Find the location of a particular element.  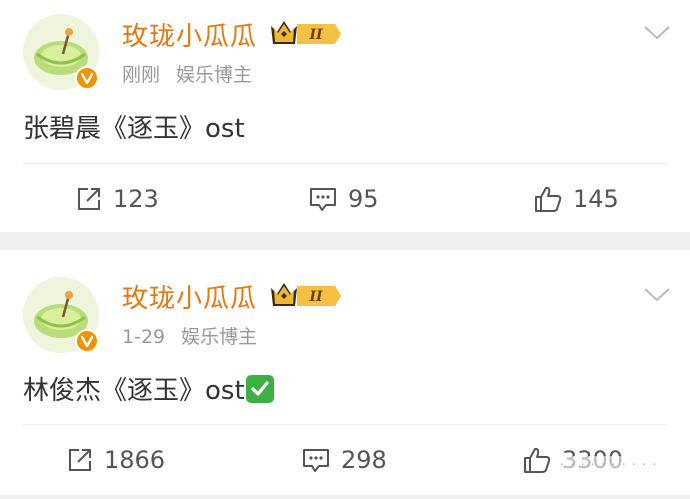

comment-count: 298 is located at coordinates (364, 460).